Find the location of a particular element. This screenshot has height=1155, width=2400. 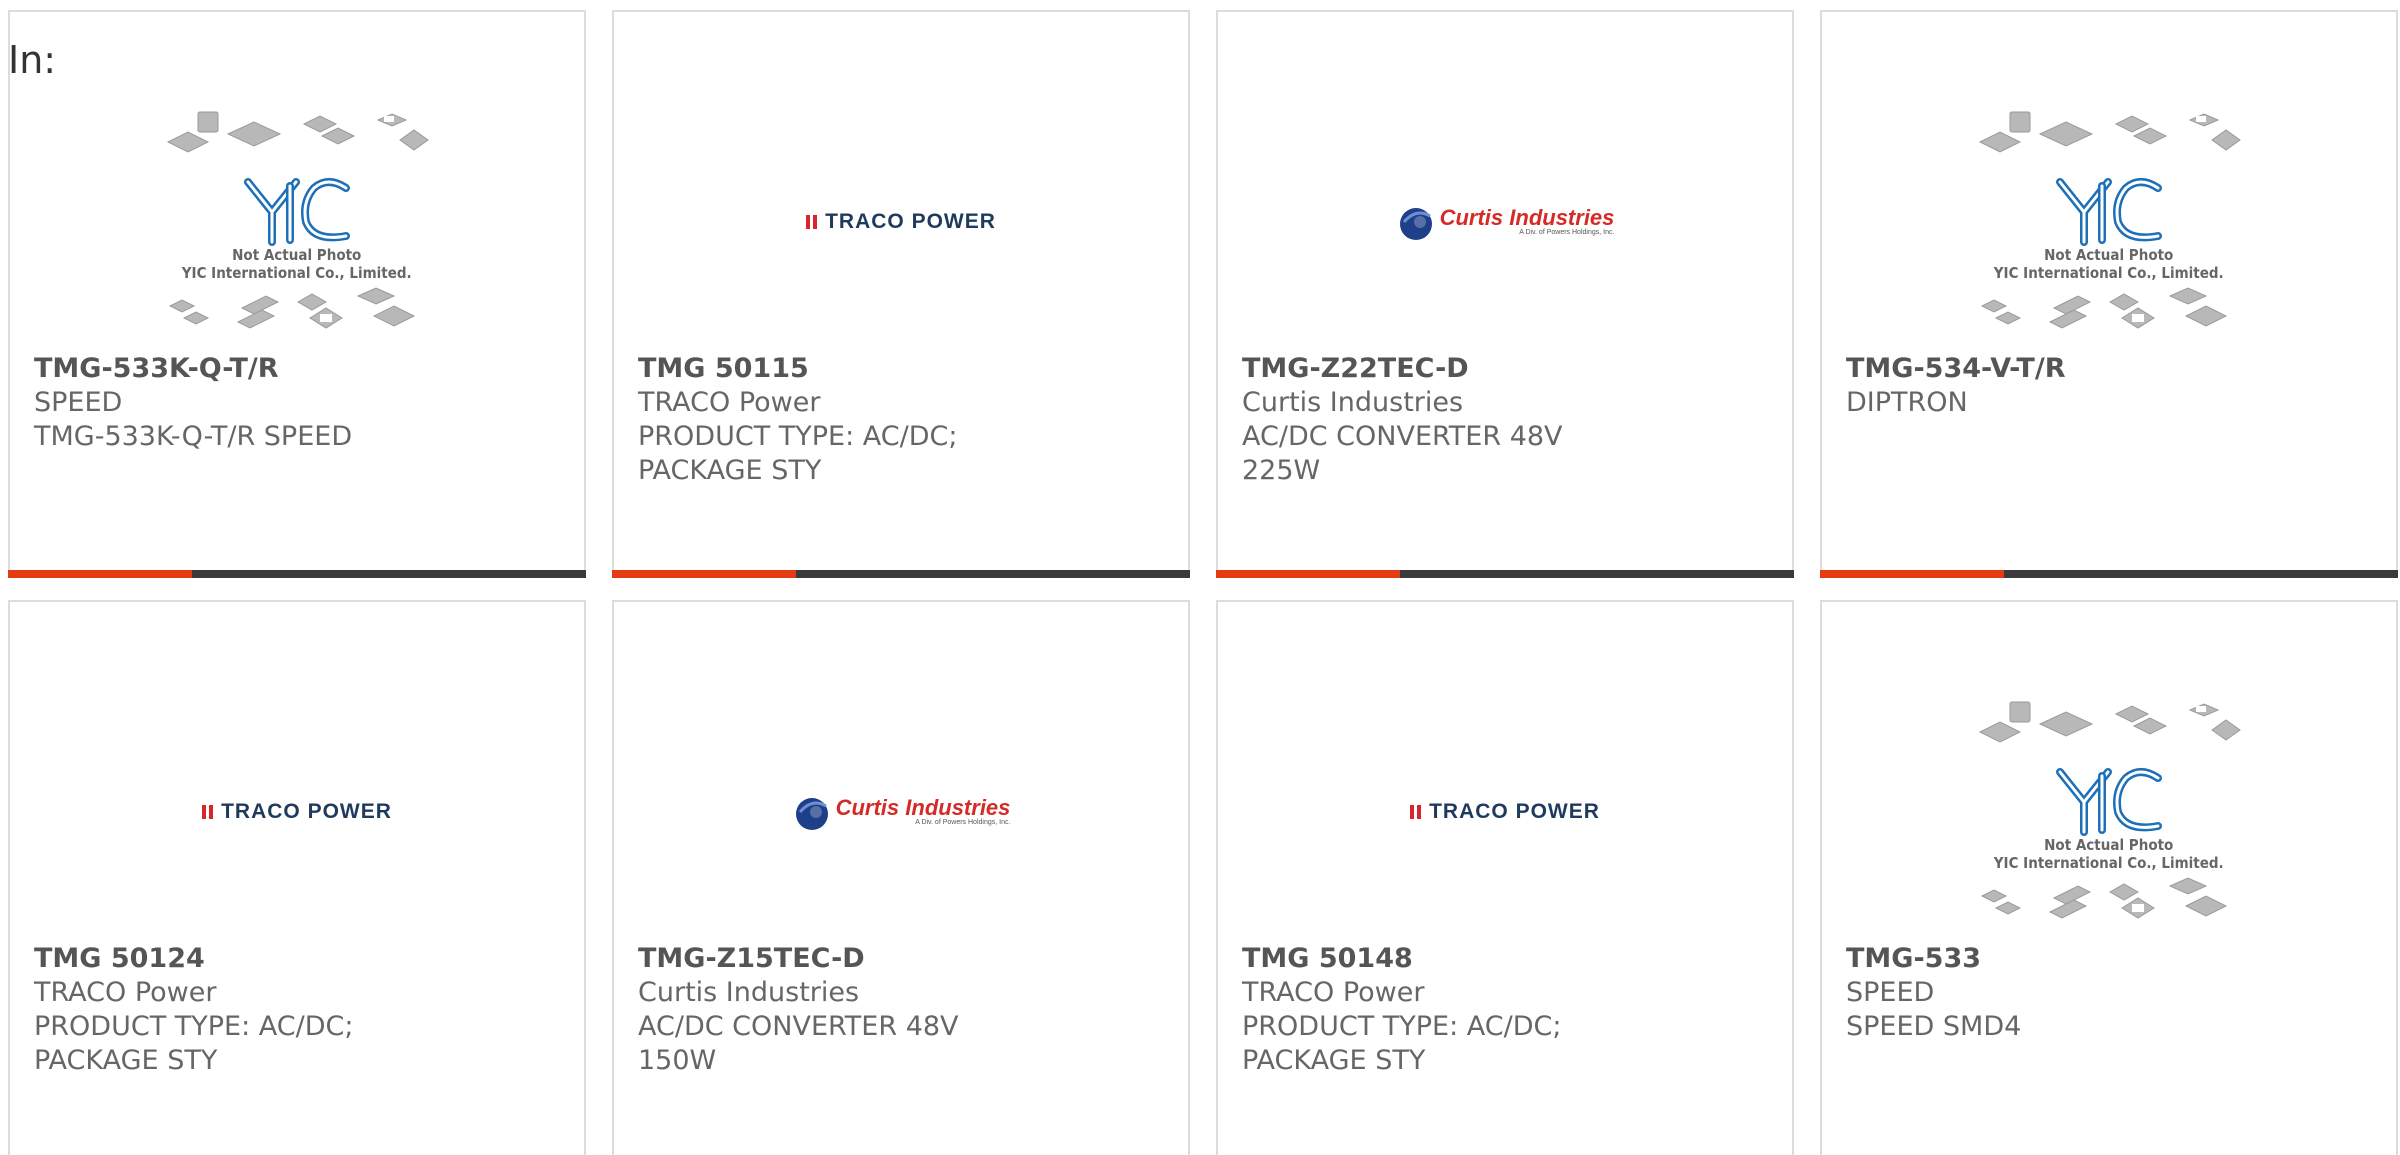

part-number-link: TMG-533 is located at coordinates (2111, 959).